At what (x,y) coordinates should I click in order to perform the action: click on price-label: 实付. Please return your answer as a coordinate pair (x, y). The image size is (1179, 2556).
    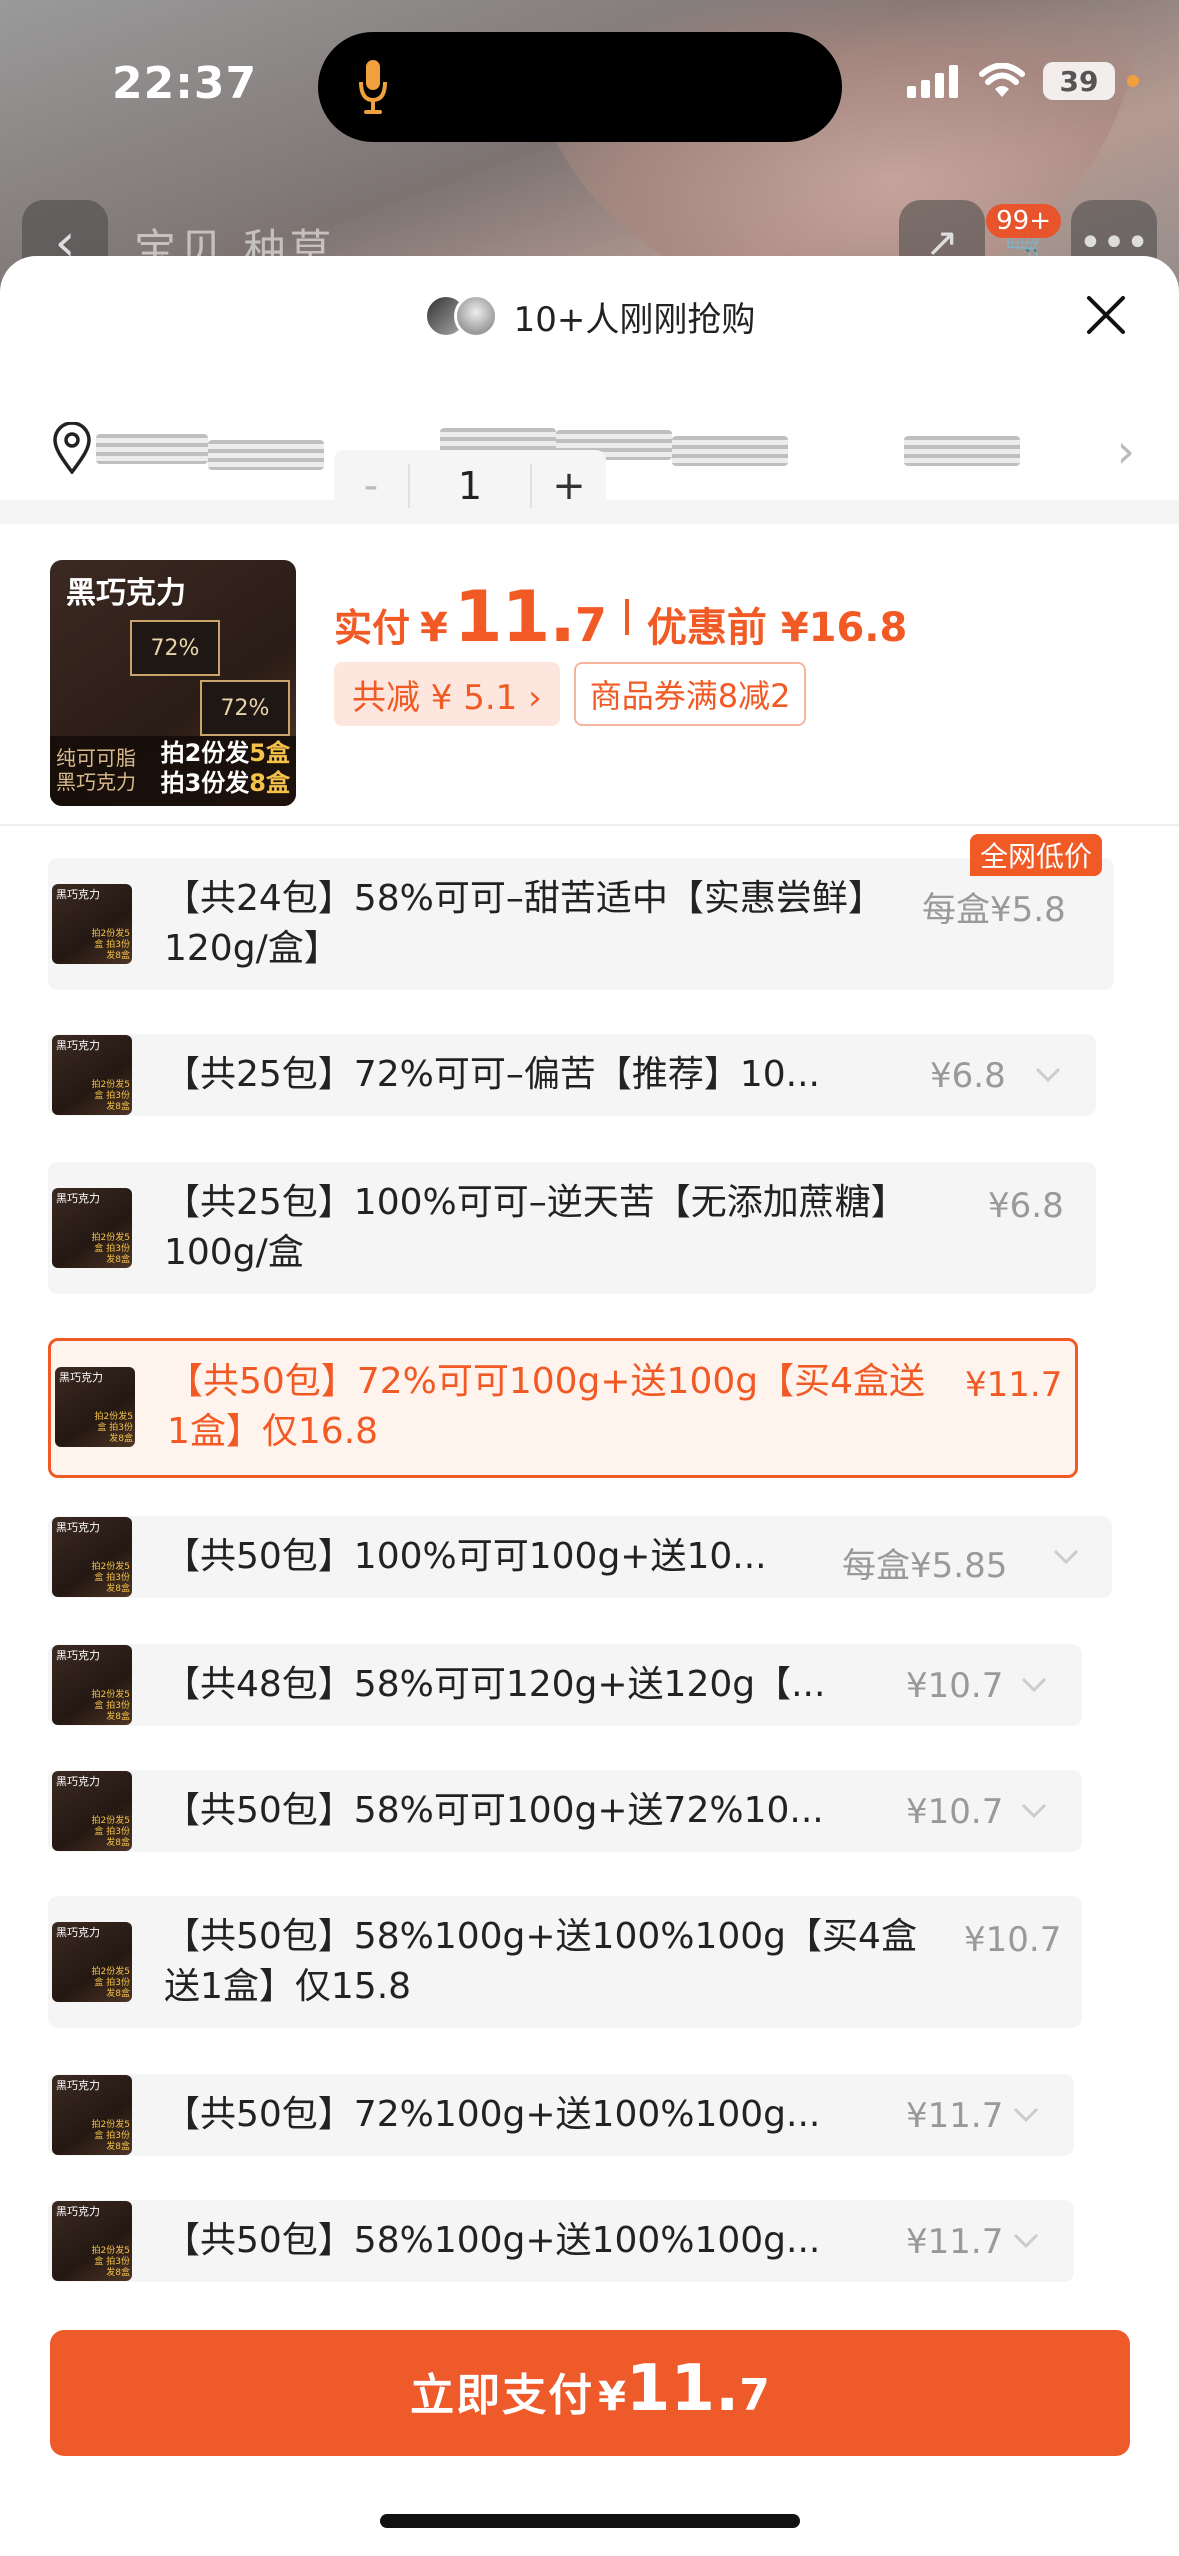
    Looking at the image, I should click on (372, 628).